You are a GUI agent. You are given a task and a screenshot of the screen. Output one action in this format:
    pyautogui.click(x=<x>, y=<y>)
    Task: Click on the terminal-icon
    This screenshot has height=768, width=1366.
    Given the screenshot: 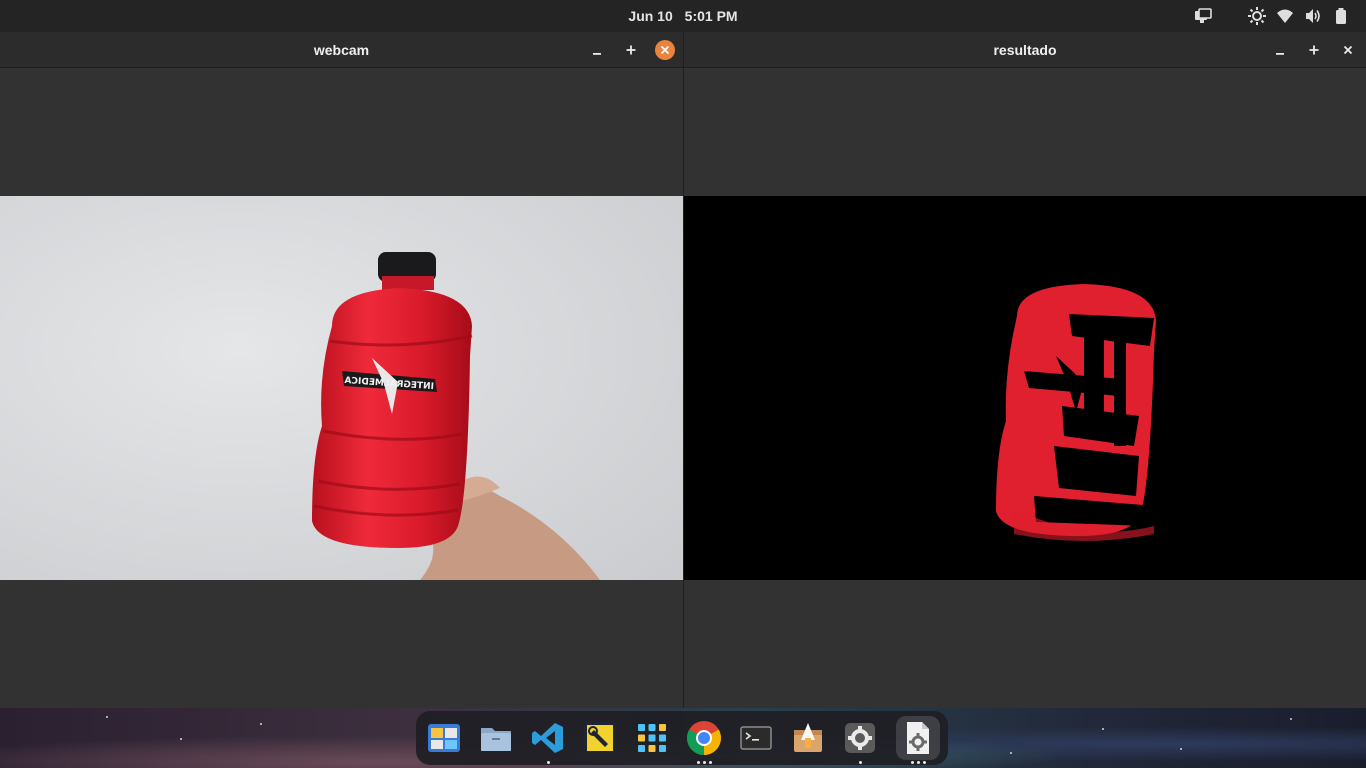 What is the action you would take?
    pyautogui.click(x=756, y=738)
    